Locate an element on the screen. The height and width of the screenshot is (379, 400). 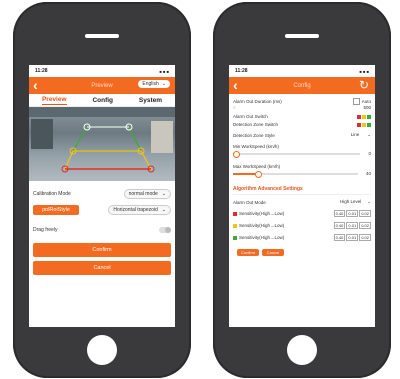
max-speed-slider is located at coordinates (295, 174).